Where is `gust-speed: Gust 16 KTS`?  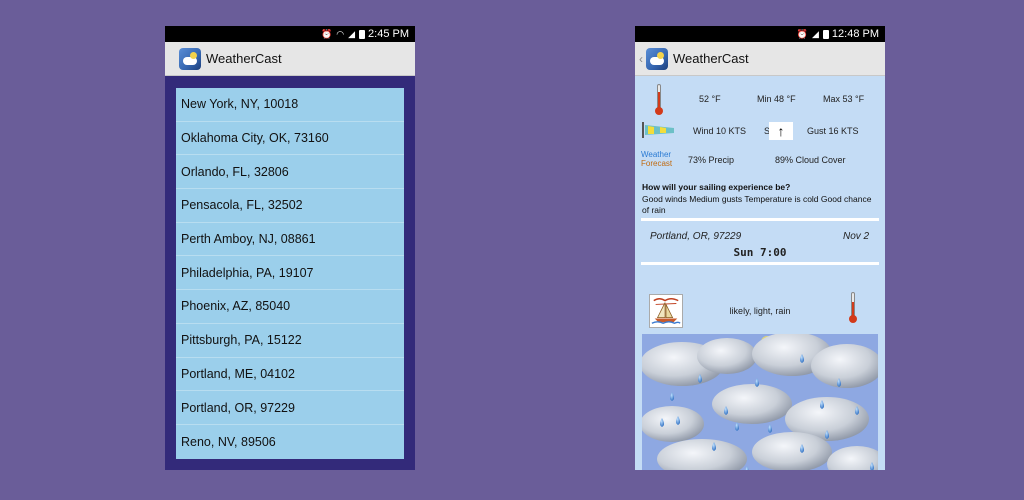
gust-speed: Gust 16 KTS is located at coordinates (833, 131).